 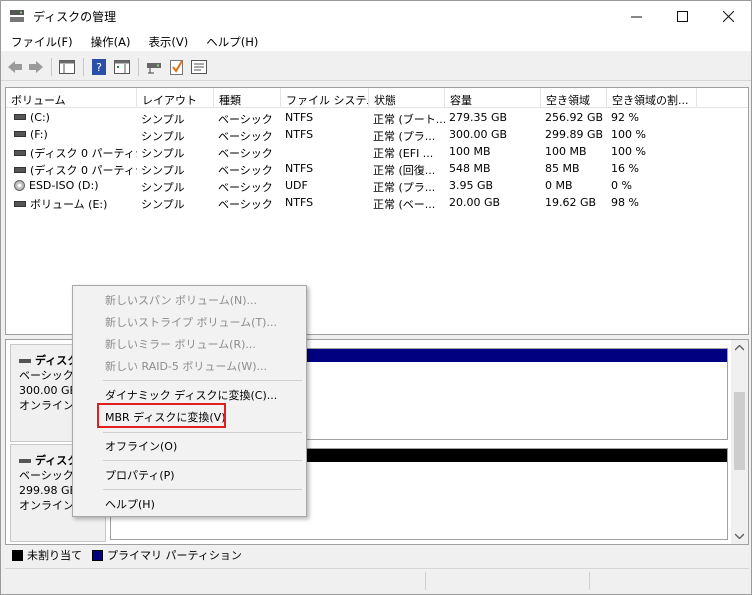 I want to click on title-bar: ディスクの管理, so click(x=376, y=16).